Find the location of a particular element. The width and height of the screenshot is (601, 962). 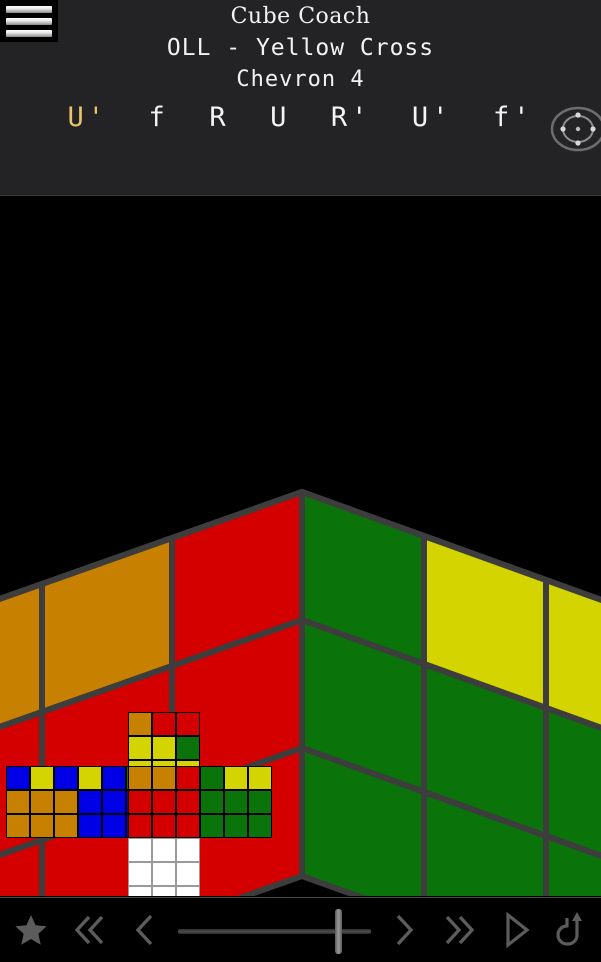

progress-slider is located at coordinates (274, 930).